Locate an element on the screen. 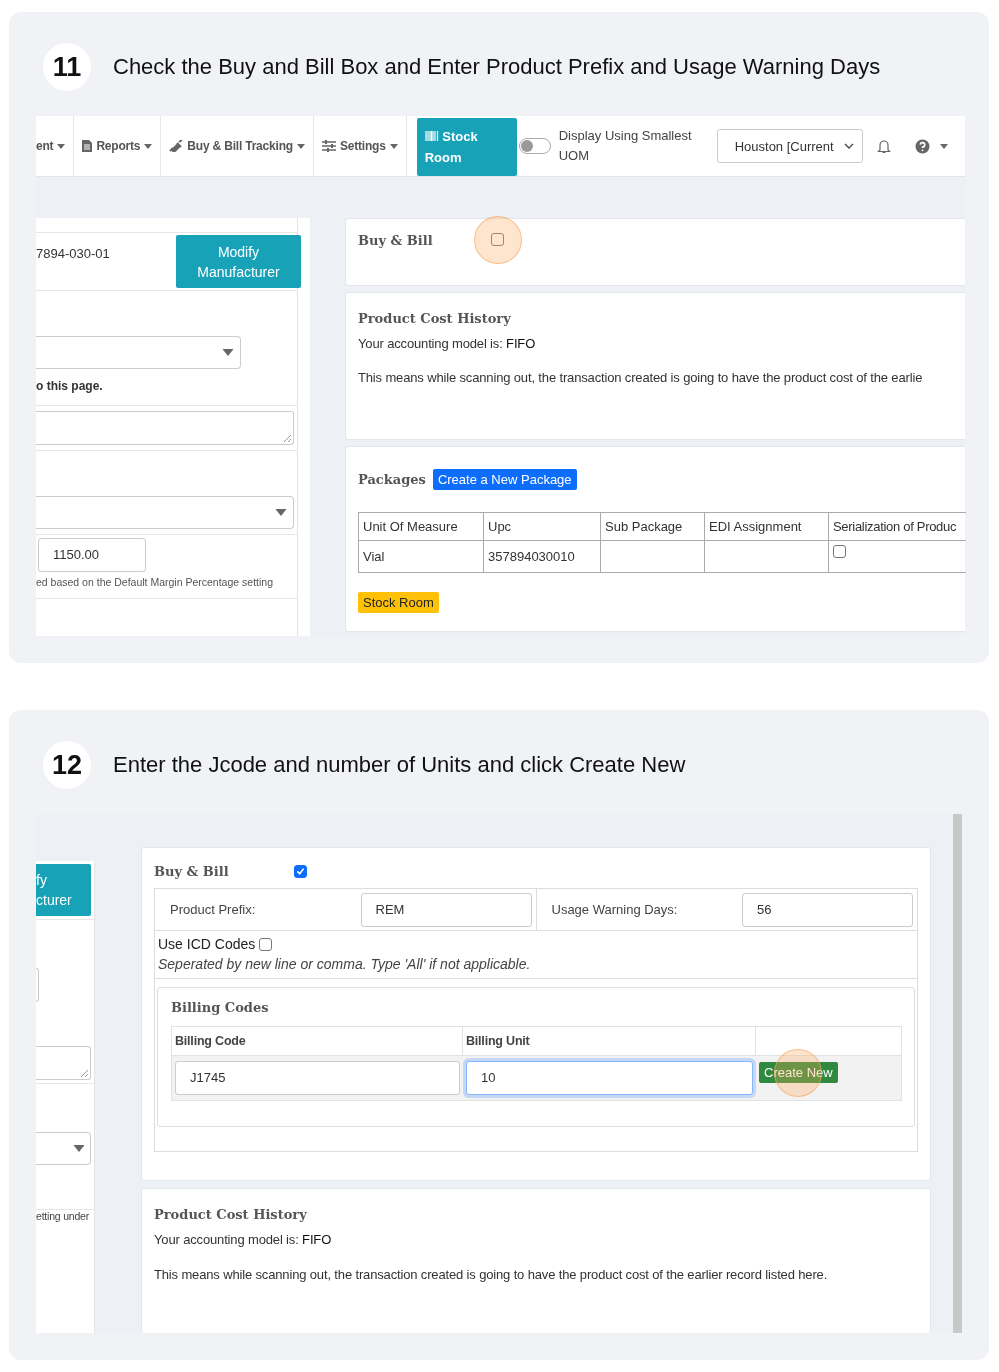 The image size is (999, 1372). help-icon is located at coordinates (922, 146).